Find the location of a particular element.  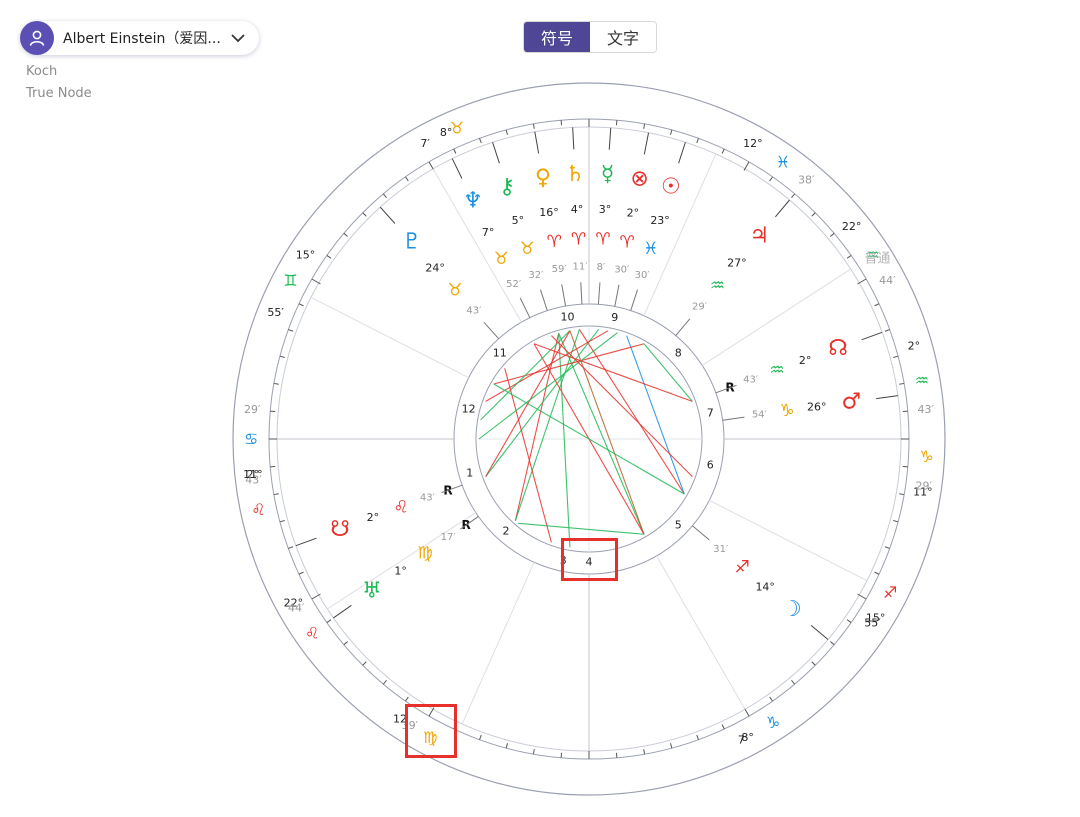

outer-ring-label: 普通 is located at coordinates (877, 258).